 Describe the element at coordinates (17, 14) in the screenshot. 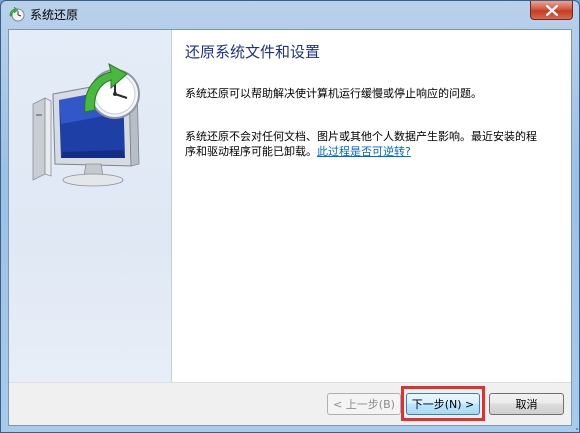

I see `system-restore-icon` at that location.